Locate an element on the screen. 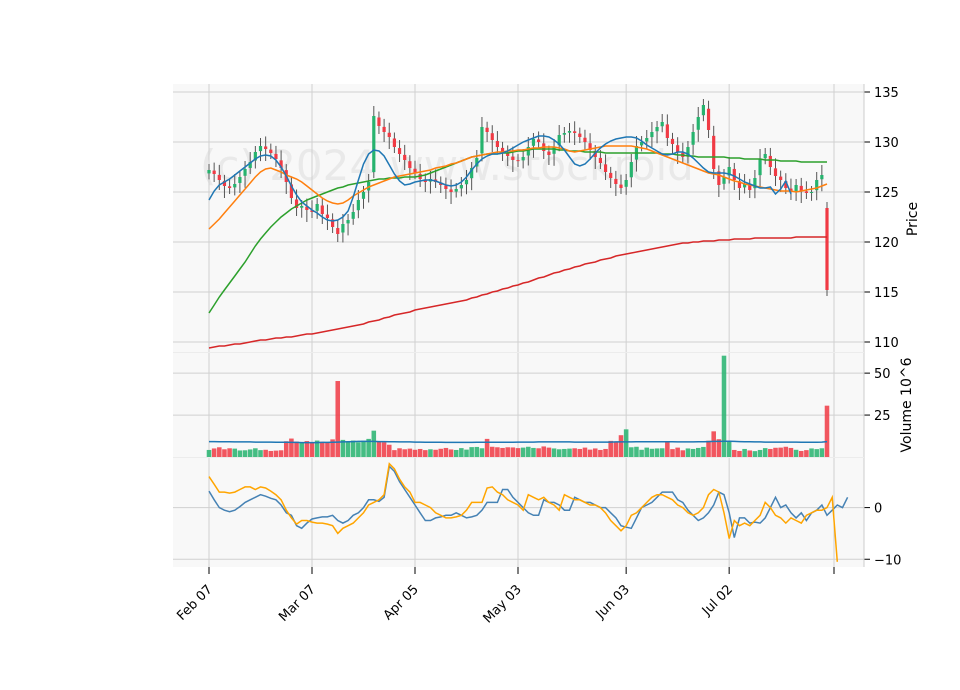  price-y-tick-label: 130 is located at coordinates (886, 143).